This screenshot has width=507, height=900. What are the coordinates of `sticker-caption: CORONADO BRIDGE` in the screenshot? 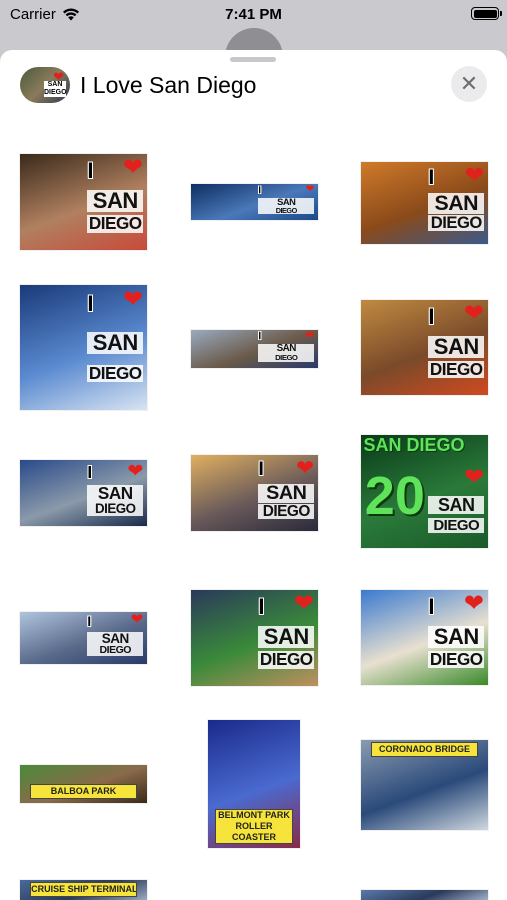 It's located at (424, 749).